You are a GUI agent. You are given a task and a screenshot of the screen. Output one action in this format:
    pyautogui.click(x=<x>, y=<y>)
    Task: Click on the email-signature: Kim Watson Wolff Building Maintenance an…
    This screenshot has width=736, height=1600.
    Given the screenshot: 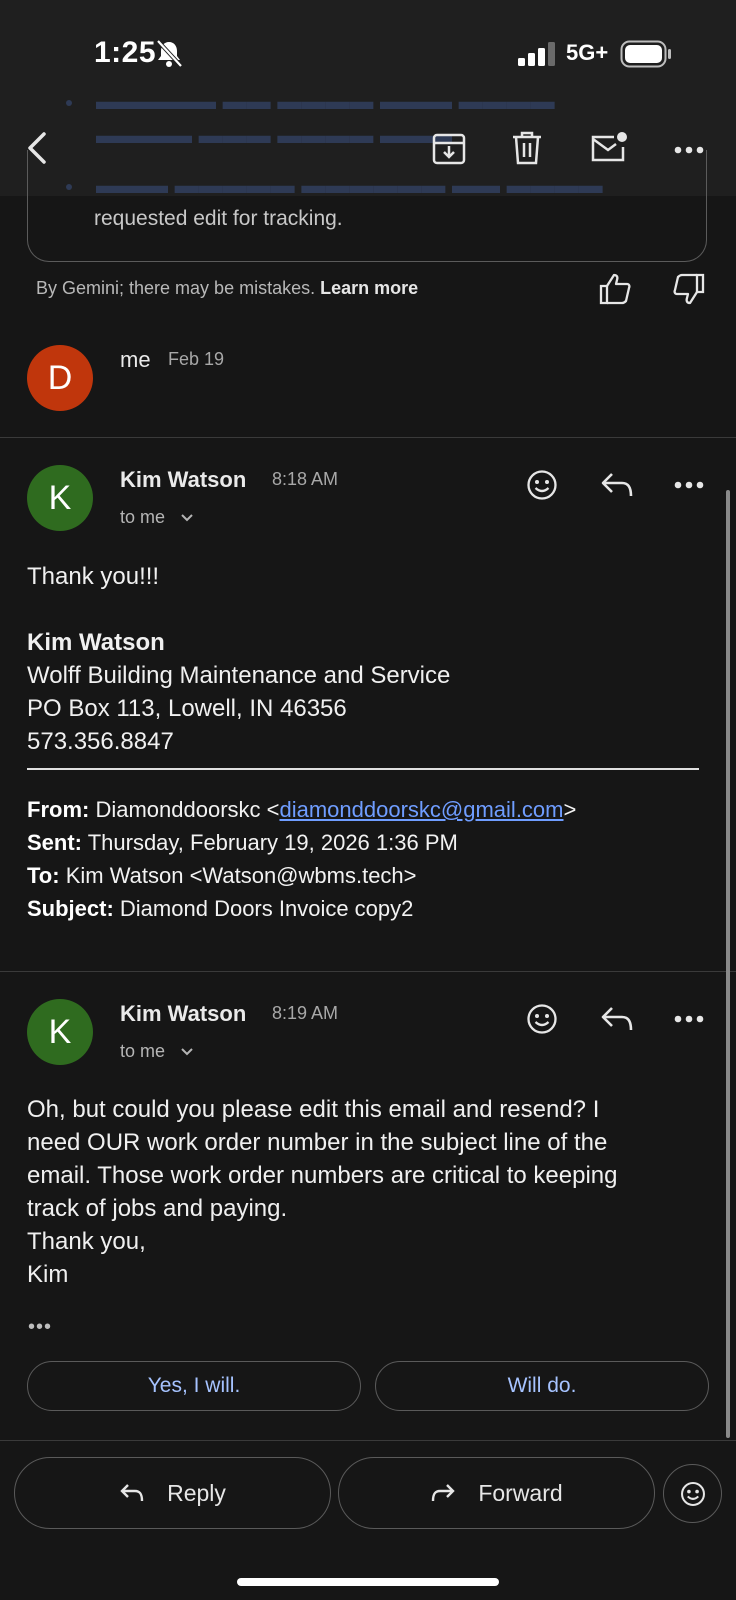 What is the action you would take?
    pyautogui.click(x=238, y=692)
    